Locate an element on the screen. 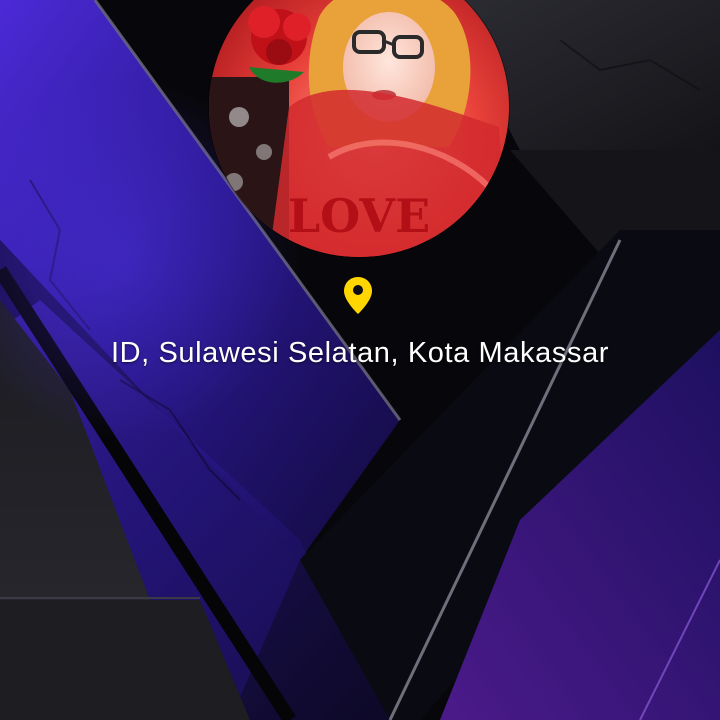  location-text: ID, Sulawesi Selatan, Kota Makassar is located at coordinates (360, 353).